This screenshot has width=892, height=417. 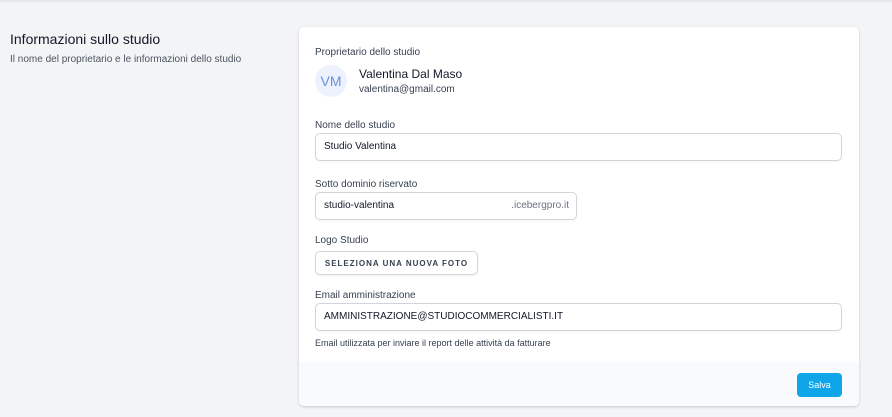 What do you see at coordinates (410, 81) in the screenshot?
I see `owner-info: Valentina Dal Maso valentina@gmail.com` at bounding box center [410, 81].